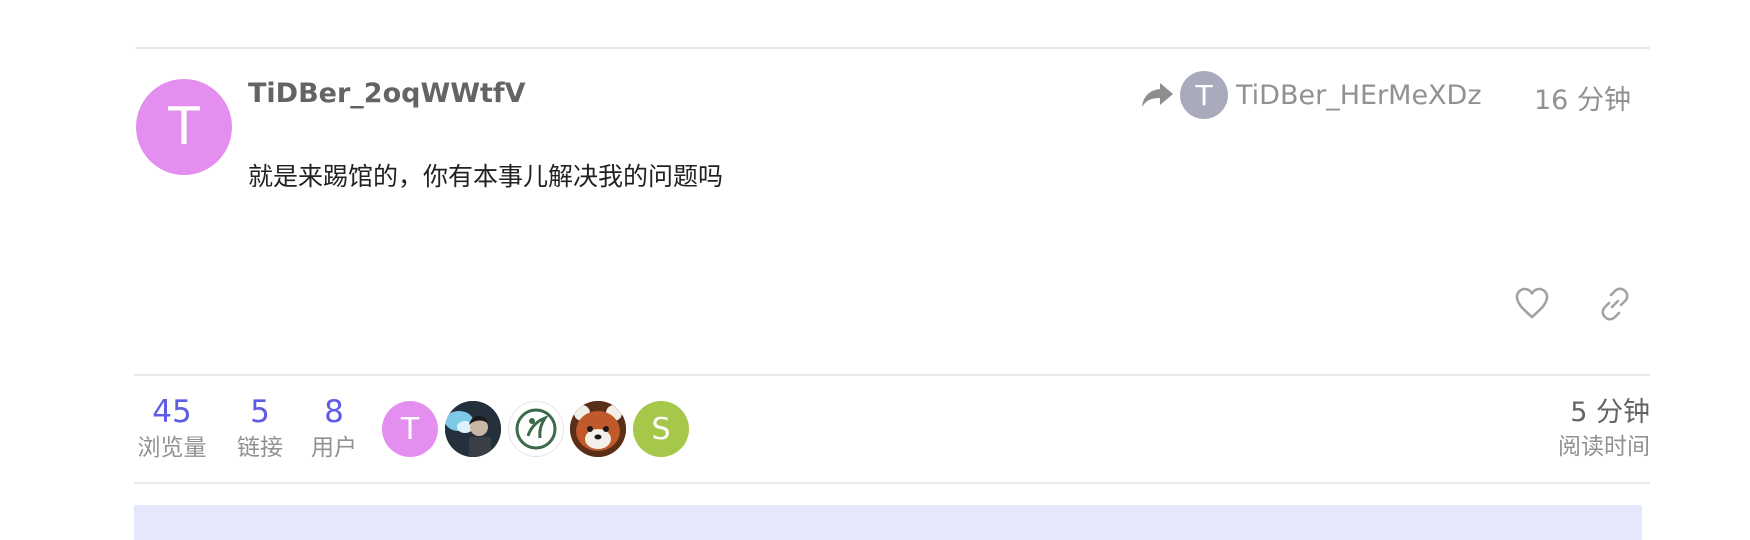  I want to click on participant-avatar-s: S, so click(661, 429).